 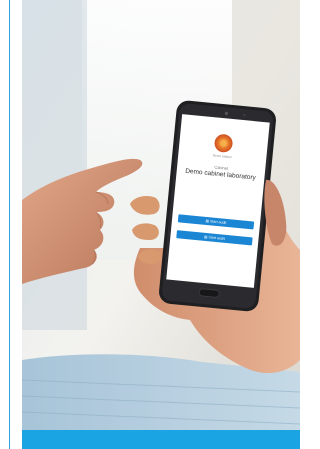 I want to click on brand-logo, so click(x=223, y=143).